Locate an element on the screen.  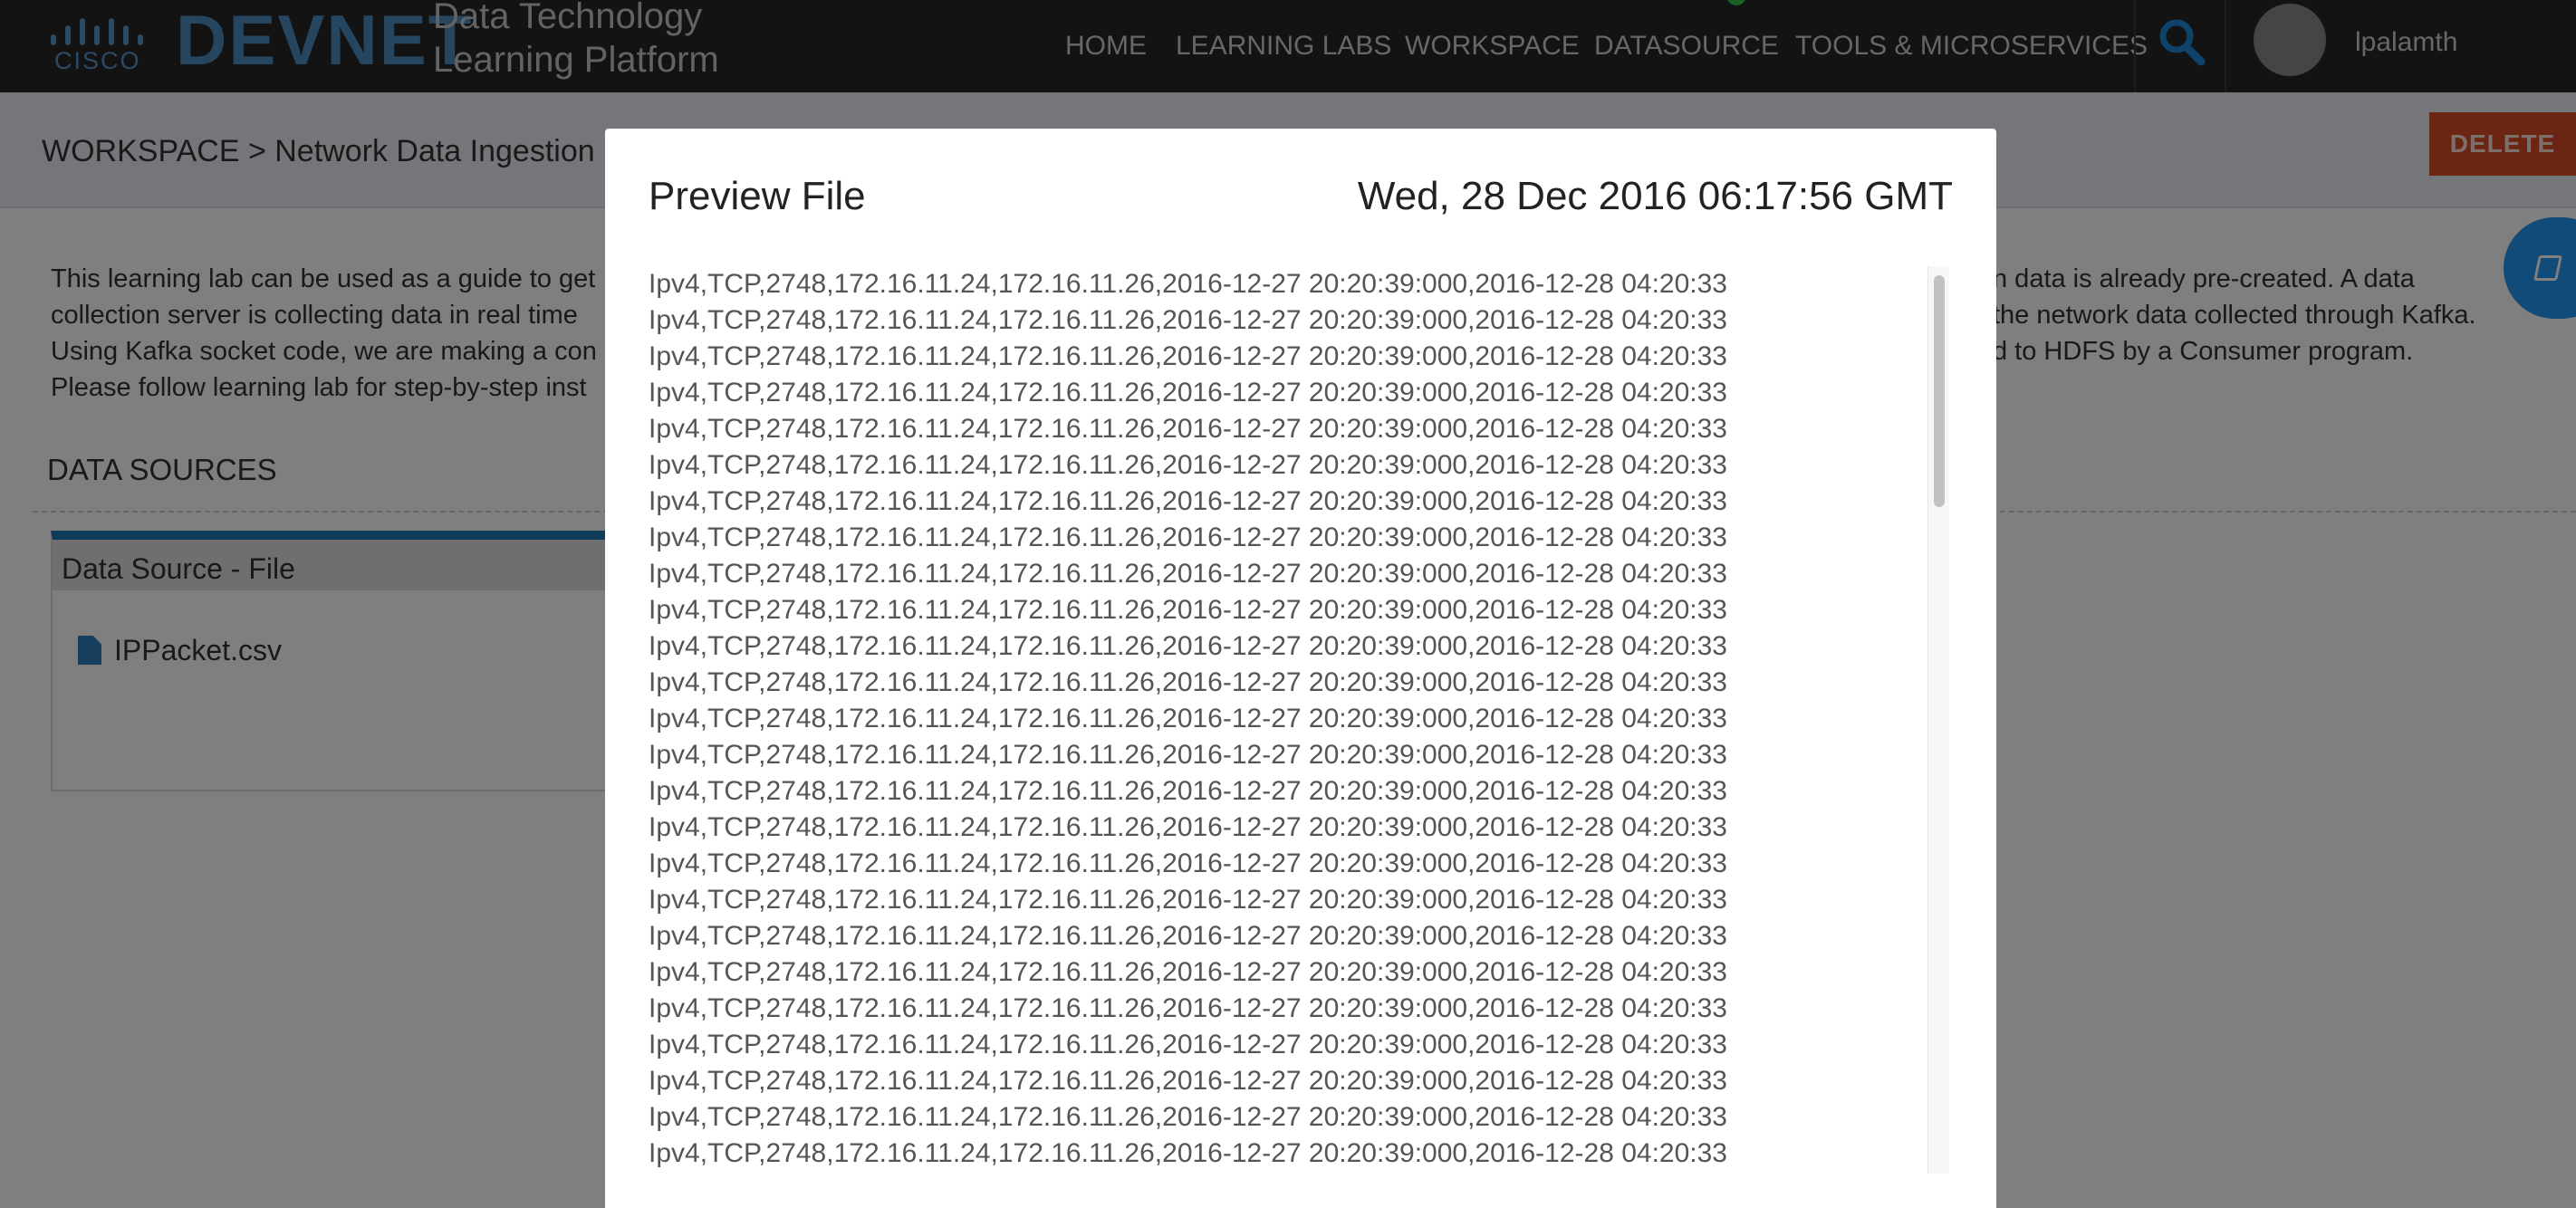
modal-date: Wed, 28 Dec 2016 06:17:56 GMT is located at coordinates (1655, 196).